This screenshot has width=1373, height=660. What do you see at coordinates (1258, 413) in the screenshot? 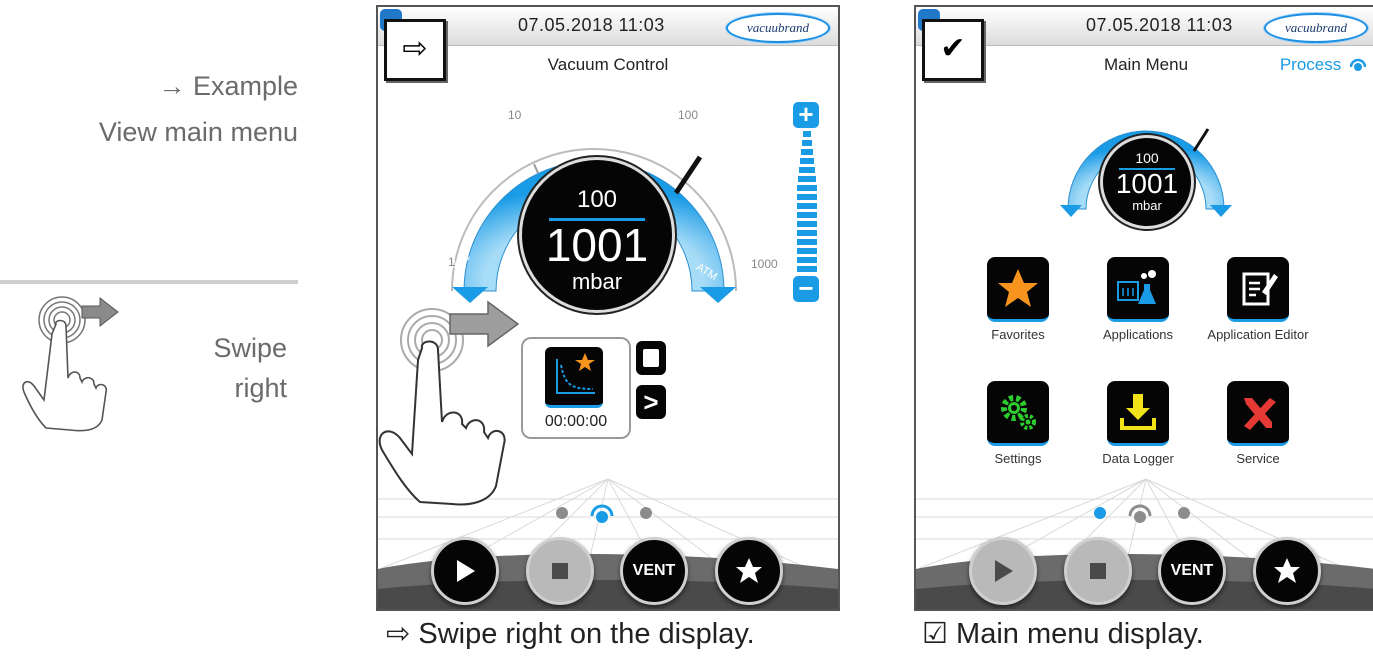
I see `wrench-icon` at bounding box center [1258, 413].